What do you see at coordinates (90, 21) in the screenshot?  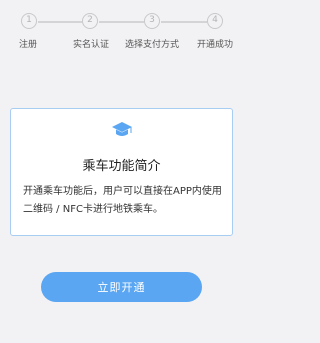 I see `step-2-circle: 2` at bounding box center [90, 21].